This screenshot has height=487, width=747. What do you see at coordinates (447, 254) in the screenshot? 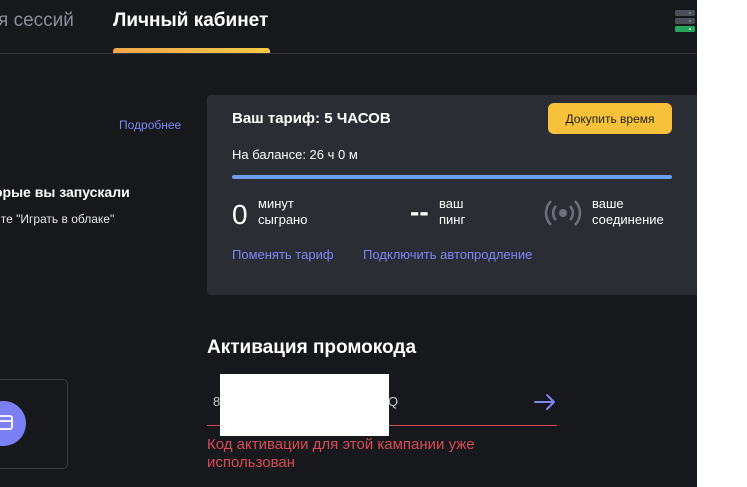
I see `autorenew-link: Подключить автопродление` at bounding box center [447, 254].